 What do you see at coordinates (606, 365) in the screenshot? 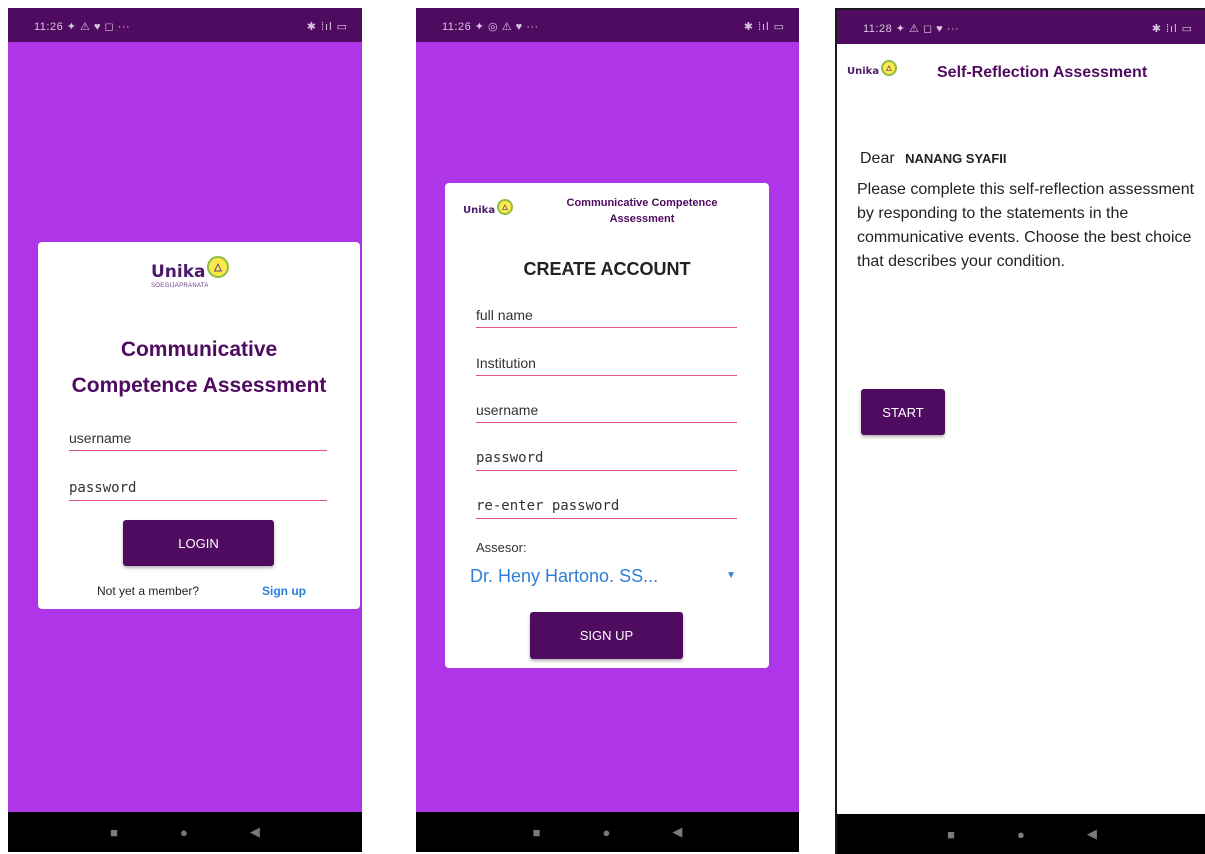
I see `institution-field: Institution` at bounding box center [606, 365].